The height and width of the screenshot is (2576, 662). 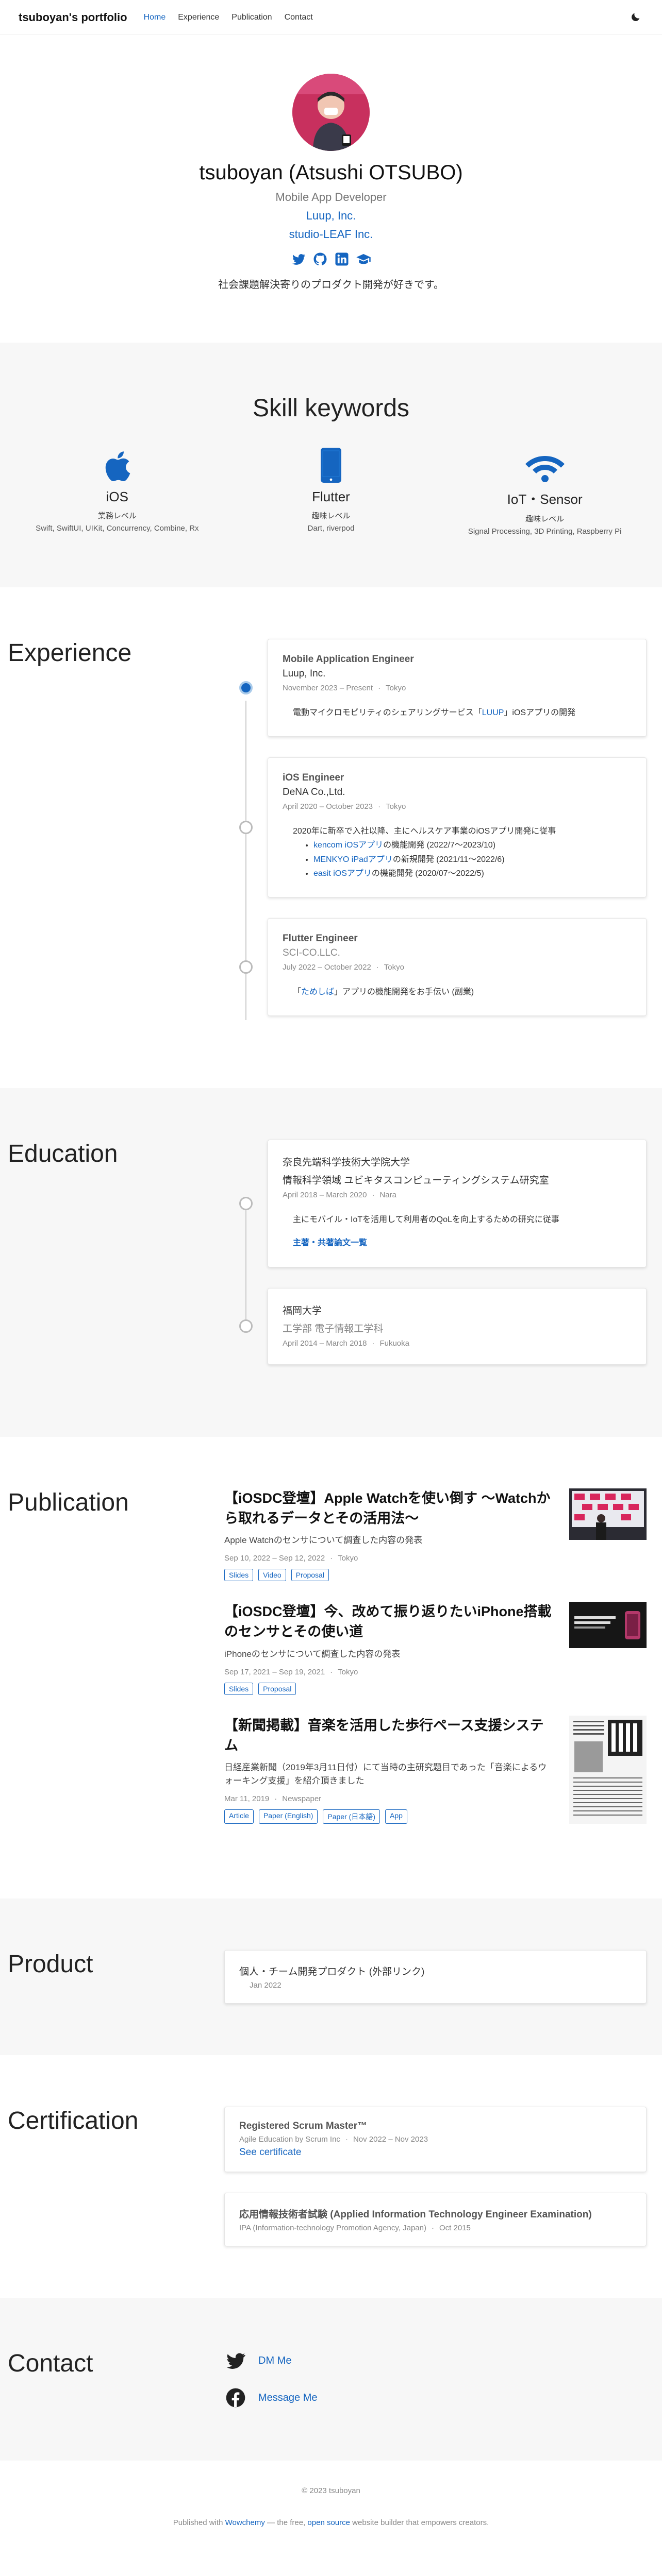 What do you see at coordinates (68, 1502) in the screenshot?
I see `publication-title: Publication` at bounding box center [68, 1502].